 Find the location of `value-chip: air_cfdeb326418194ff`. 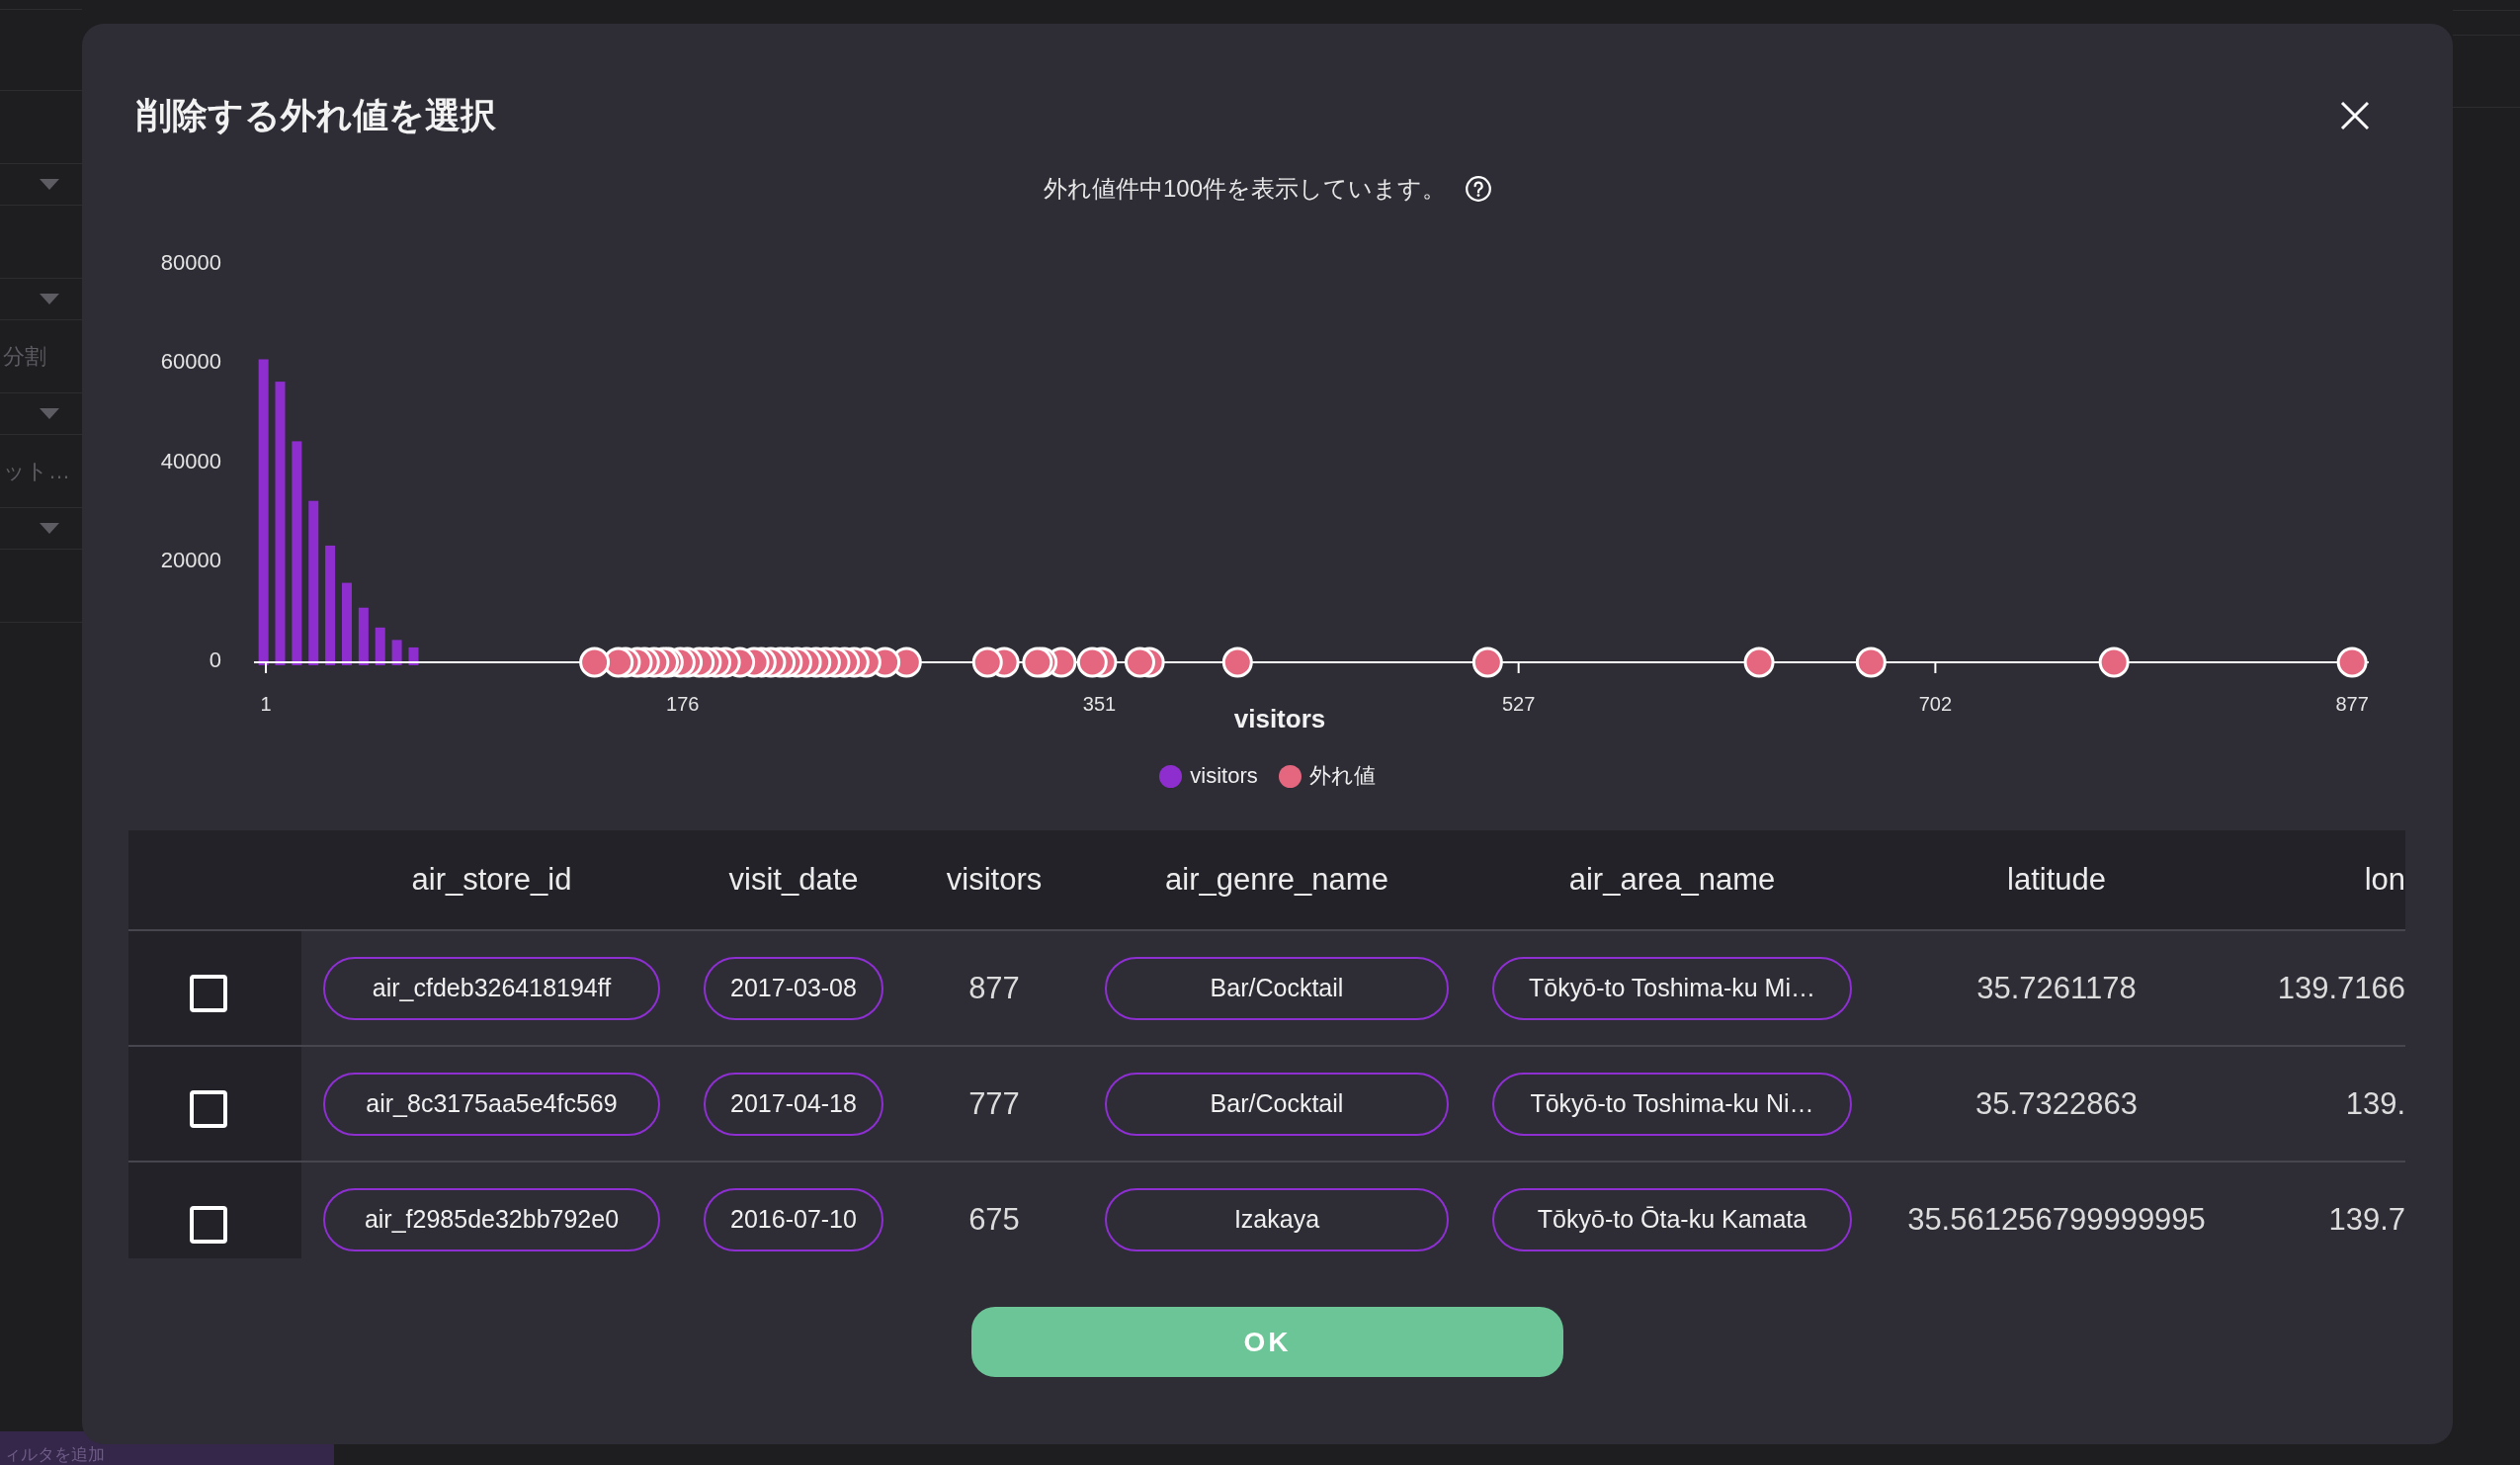

value-chip: air_cfdeb326418194ff is located at coordinates (491, 988).